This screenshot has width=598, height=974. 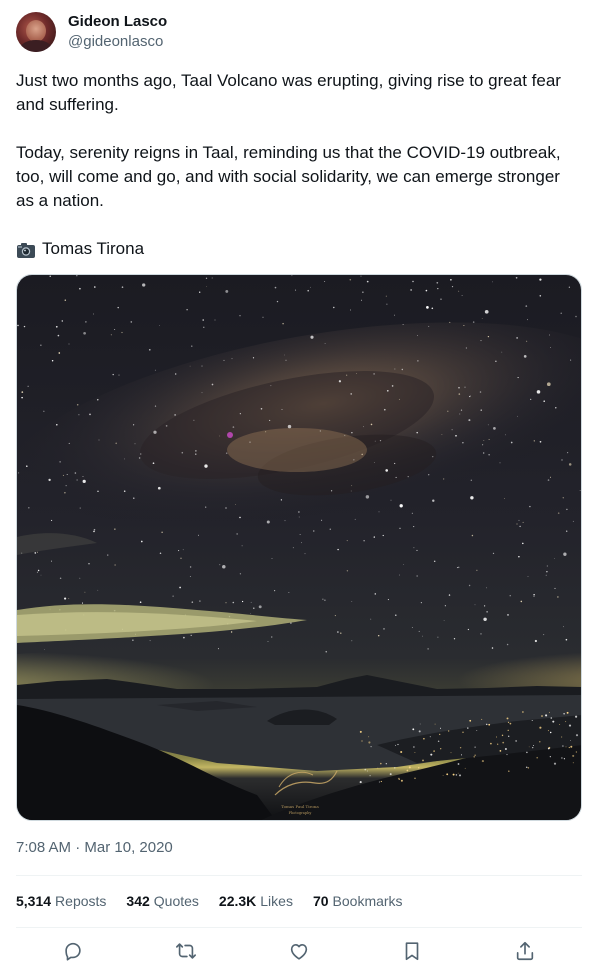 I want to click on watermark-line-2: Photography, so click(x=300, y=813).